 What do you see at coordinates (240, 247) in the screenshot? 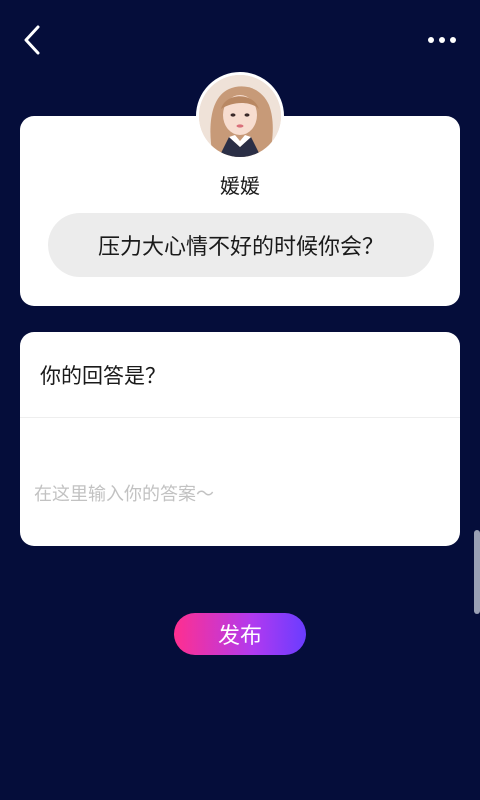
I see `question-text: 压力大心情不好的时候你会？` at bounding box center [240, 247].